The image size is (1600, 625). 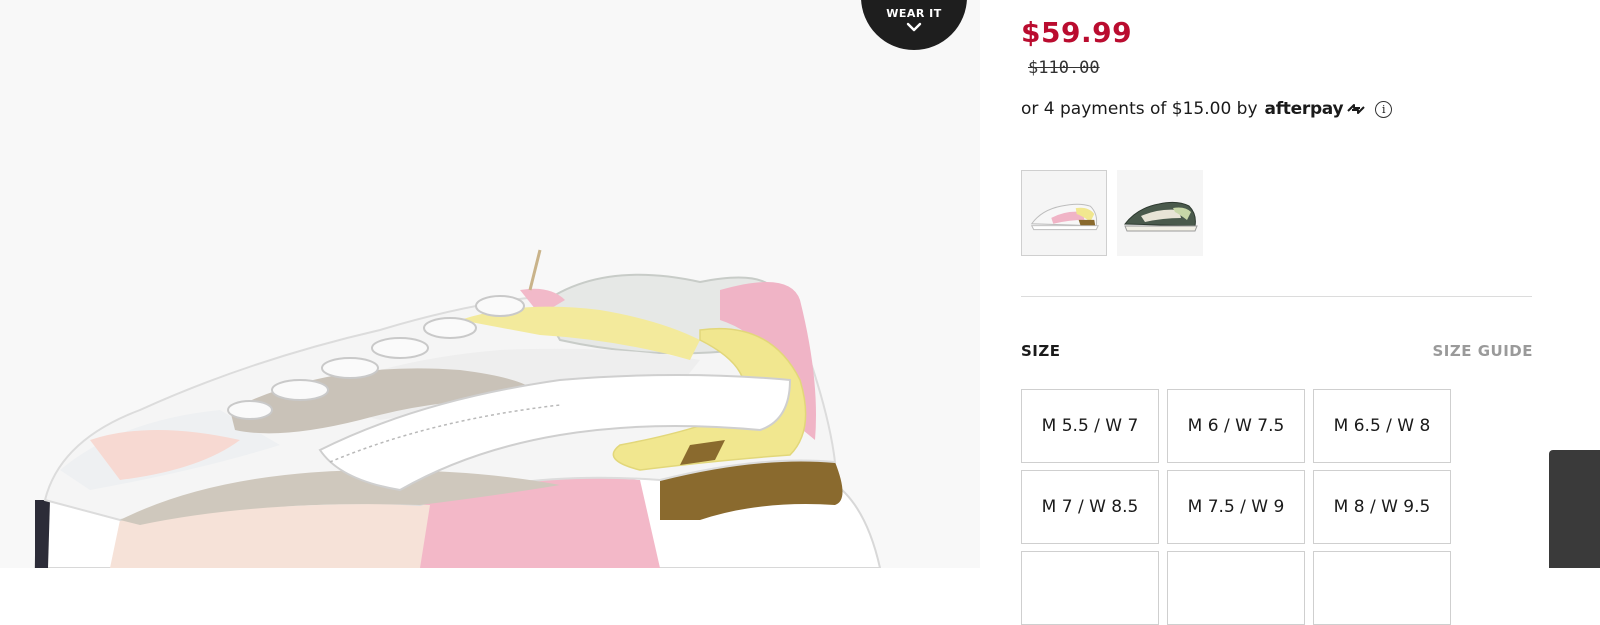 What do you see at coordinates (1304, 109) in the screenshot?
I see `afterpay-brand: afterpay` at bounding box center [1304, 109].